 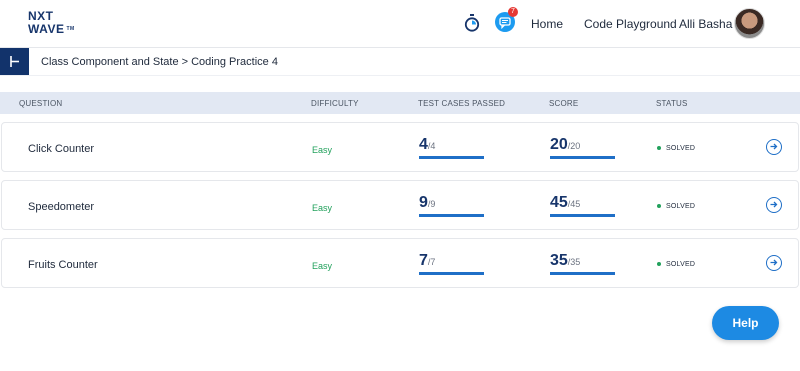 What do you see at coordinates (574, 146) in the screenshot?
I see `score-total: /20` at bounding box center [574, 146].